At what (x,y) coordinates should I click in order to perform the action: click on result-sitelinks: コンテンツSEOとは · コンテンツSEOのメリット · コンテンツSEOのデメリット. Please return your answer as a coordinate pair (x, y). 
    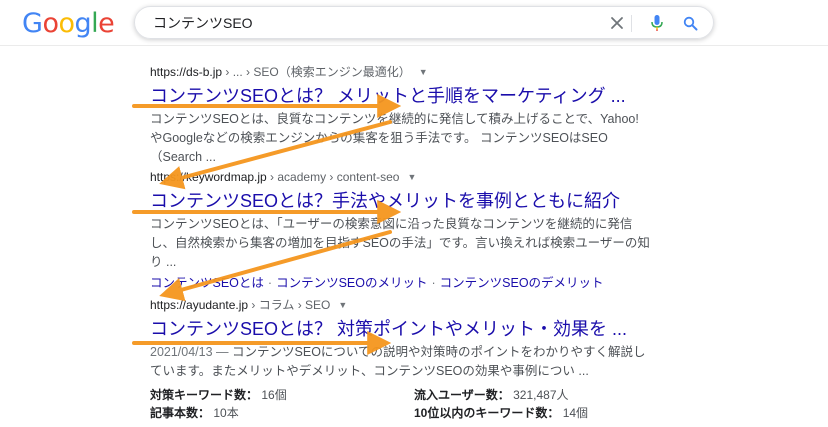
    Looking at the image, I should click on (410, 283).